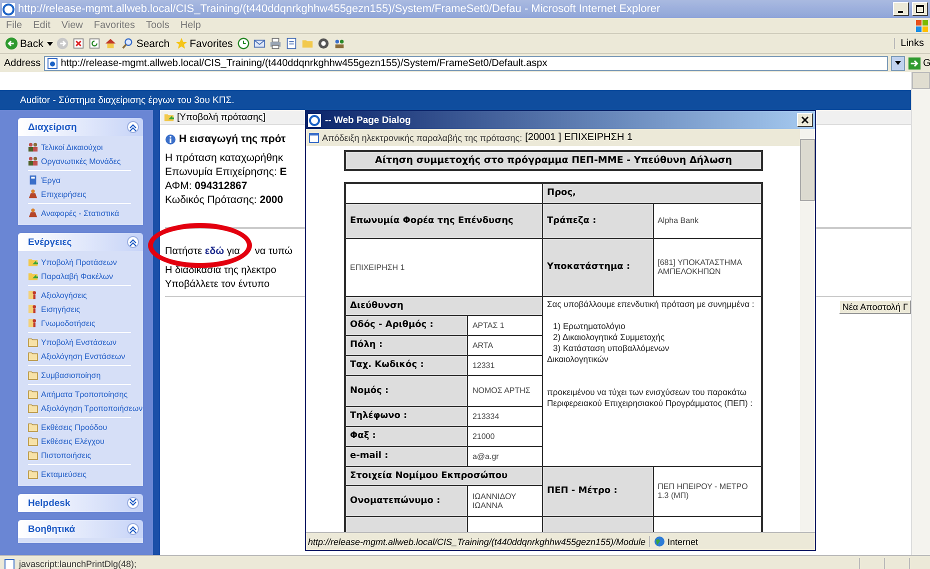  I want to click on links-label: Links, so click(912, 43).